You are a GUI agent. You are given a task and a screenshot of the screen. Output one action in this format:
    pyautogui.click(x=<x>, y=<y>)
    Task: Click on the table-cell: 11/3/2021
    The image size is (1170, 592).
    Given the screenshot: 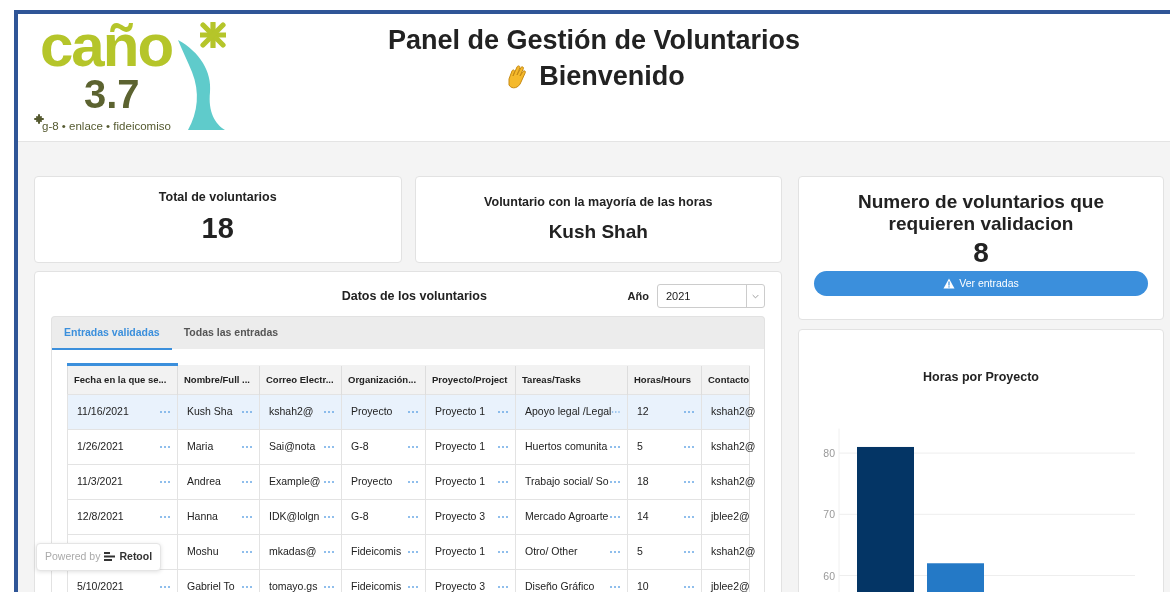 What is the action you would take?
    pyautogui.click(x=100, y=482)
    